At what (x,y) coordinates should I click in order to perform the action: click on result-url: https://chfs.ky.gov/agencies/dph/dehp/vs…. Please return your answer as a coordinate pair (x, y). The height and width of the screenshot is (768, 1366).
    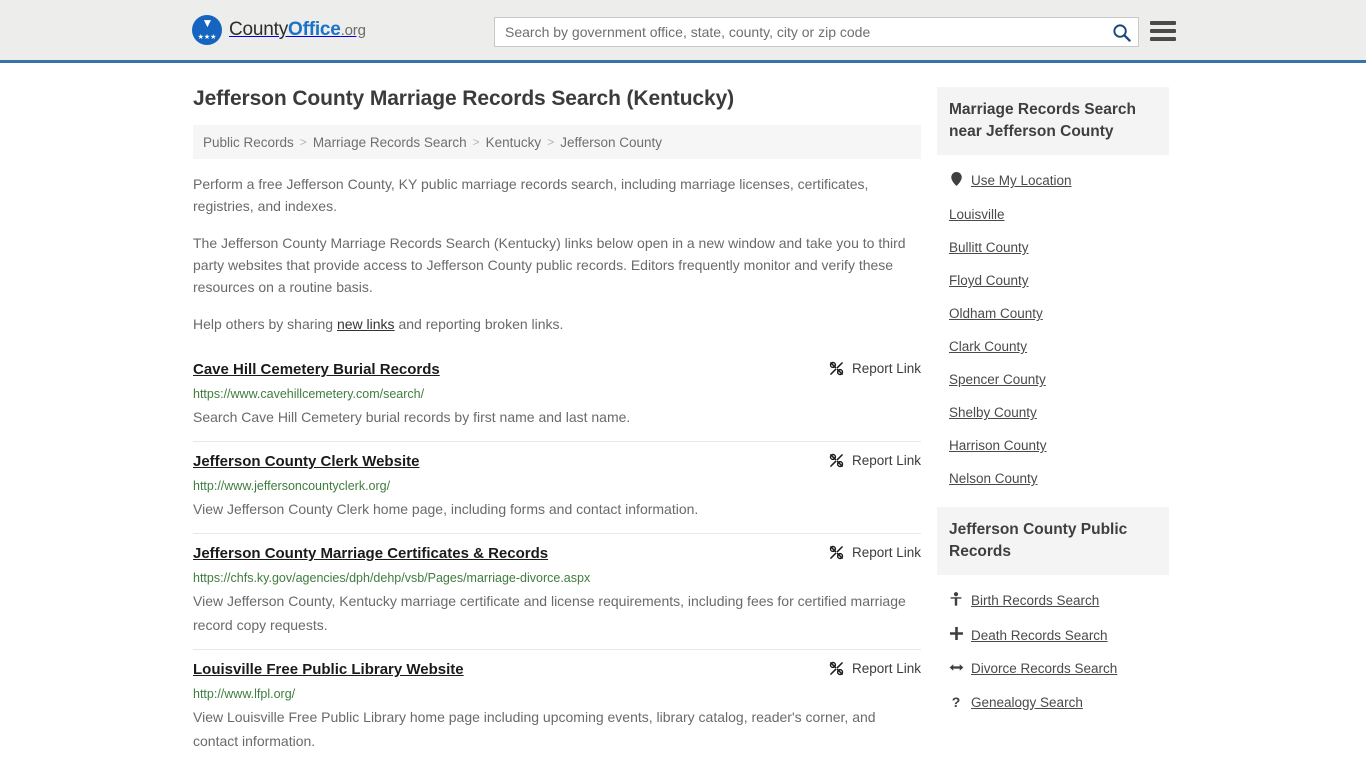
    Looking at the image, I should click on (557, 578).